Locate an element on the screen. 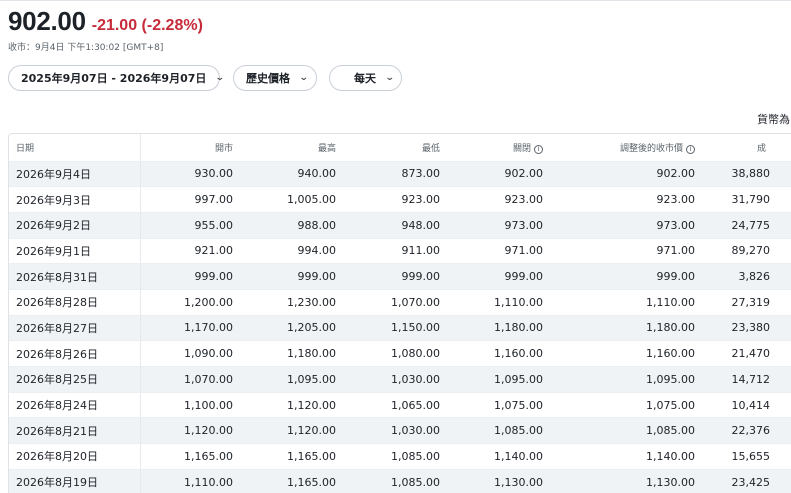 The image size is (791, 493). cell-low: 923.00 is located at coordinates (391, 199).